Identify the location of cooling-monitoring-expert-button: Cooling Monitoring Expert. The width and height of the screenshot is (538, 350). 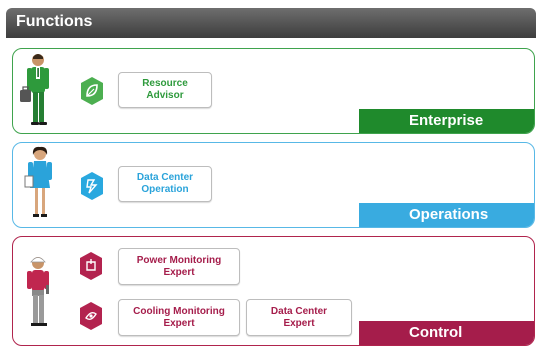
(179, 317).